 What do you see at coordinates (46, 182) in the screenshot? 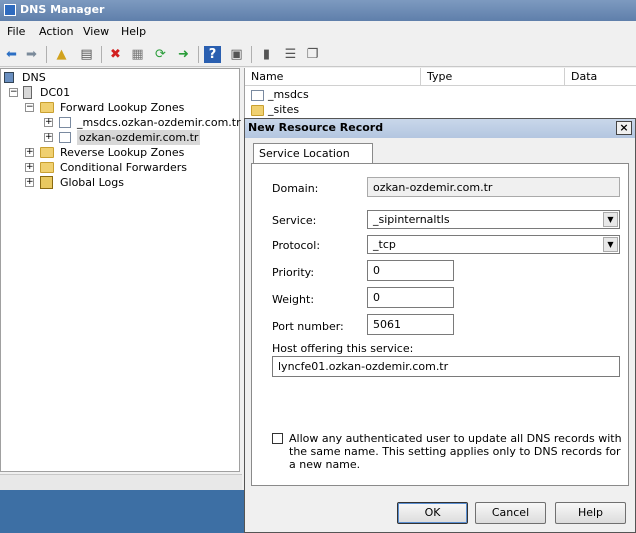
I see `event-log-icon` at bounding box center [46, 182].